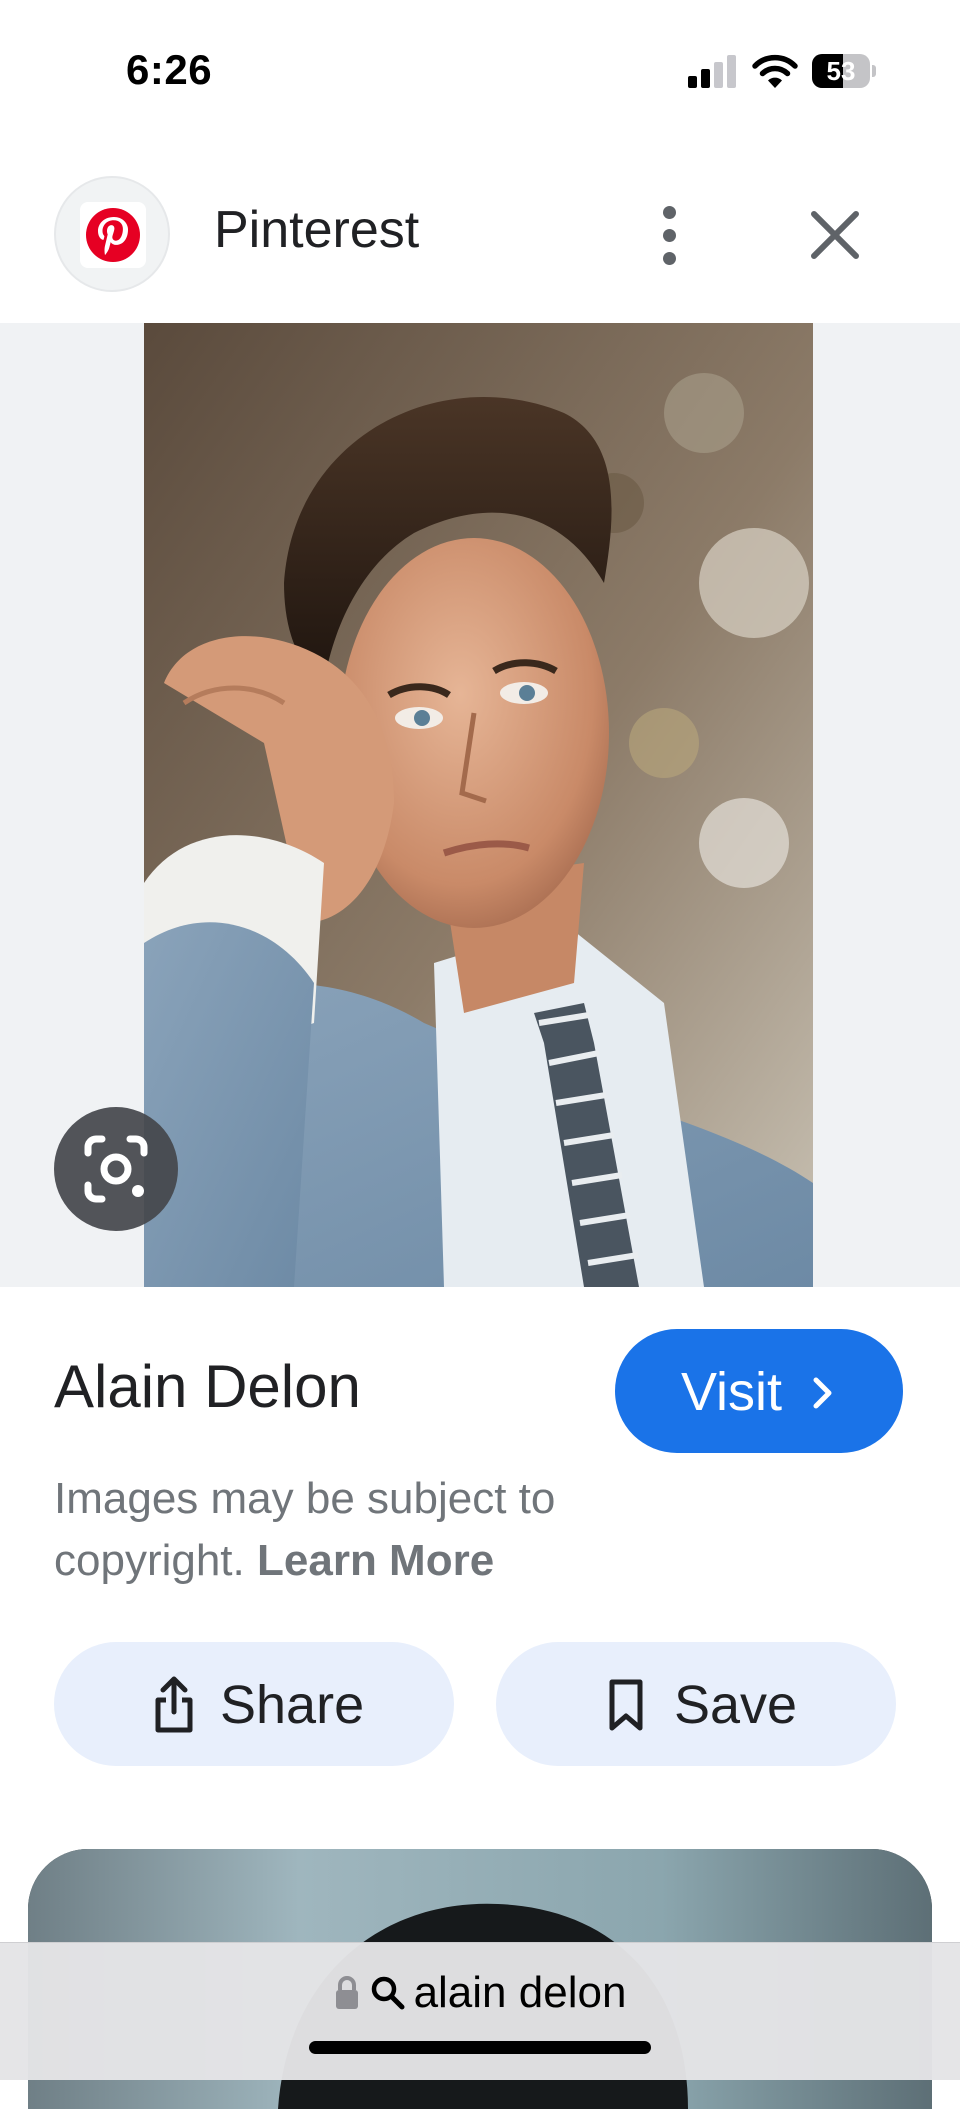  What do you see at coordinates (480, 2047) in the screenshot?
I see `home-indicator` at bounding box center [480, 2047].